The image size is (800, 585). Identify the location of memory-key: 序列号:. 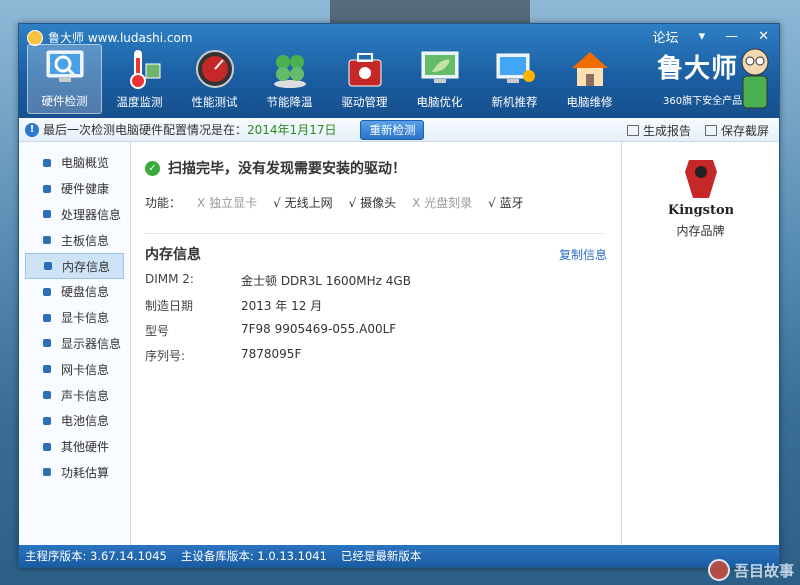
(165, 356).